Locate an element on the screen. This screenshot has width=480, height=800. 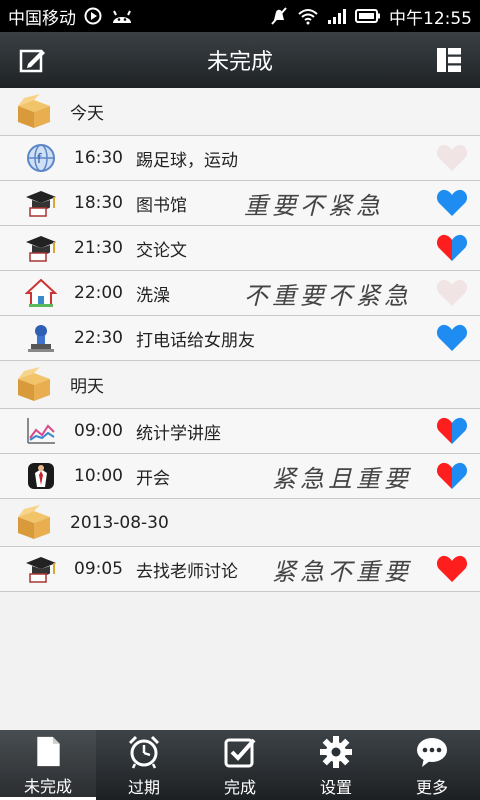
item-title: 统计学讲座 is located at coordinates (178, 433).